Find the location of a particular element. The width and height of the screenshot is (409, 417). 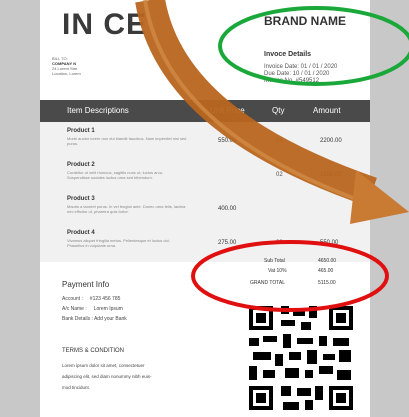

arrow-head-icon is located at coordinates (379, 197).